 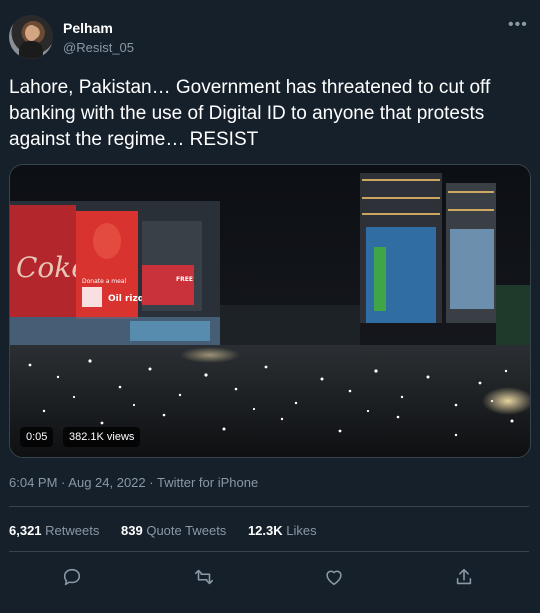 I want to click on quotes-label: Quote Tweets, so click(x=186, y=530).